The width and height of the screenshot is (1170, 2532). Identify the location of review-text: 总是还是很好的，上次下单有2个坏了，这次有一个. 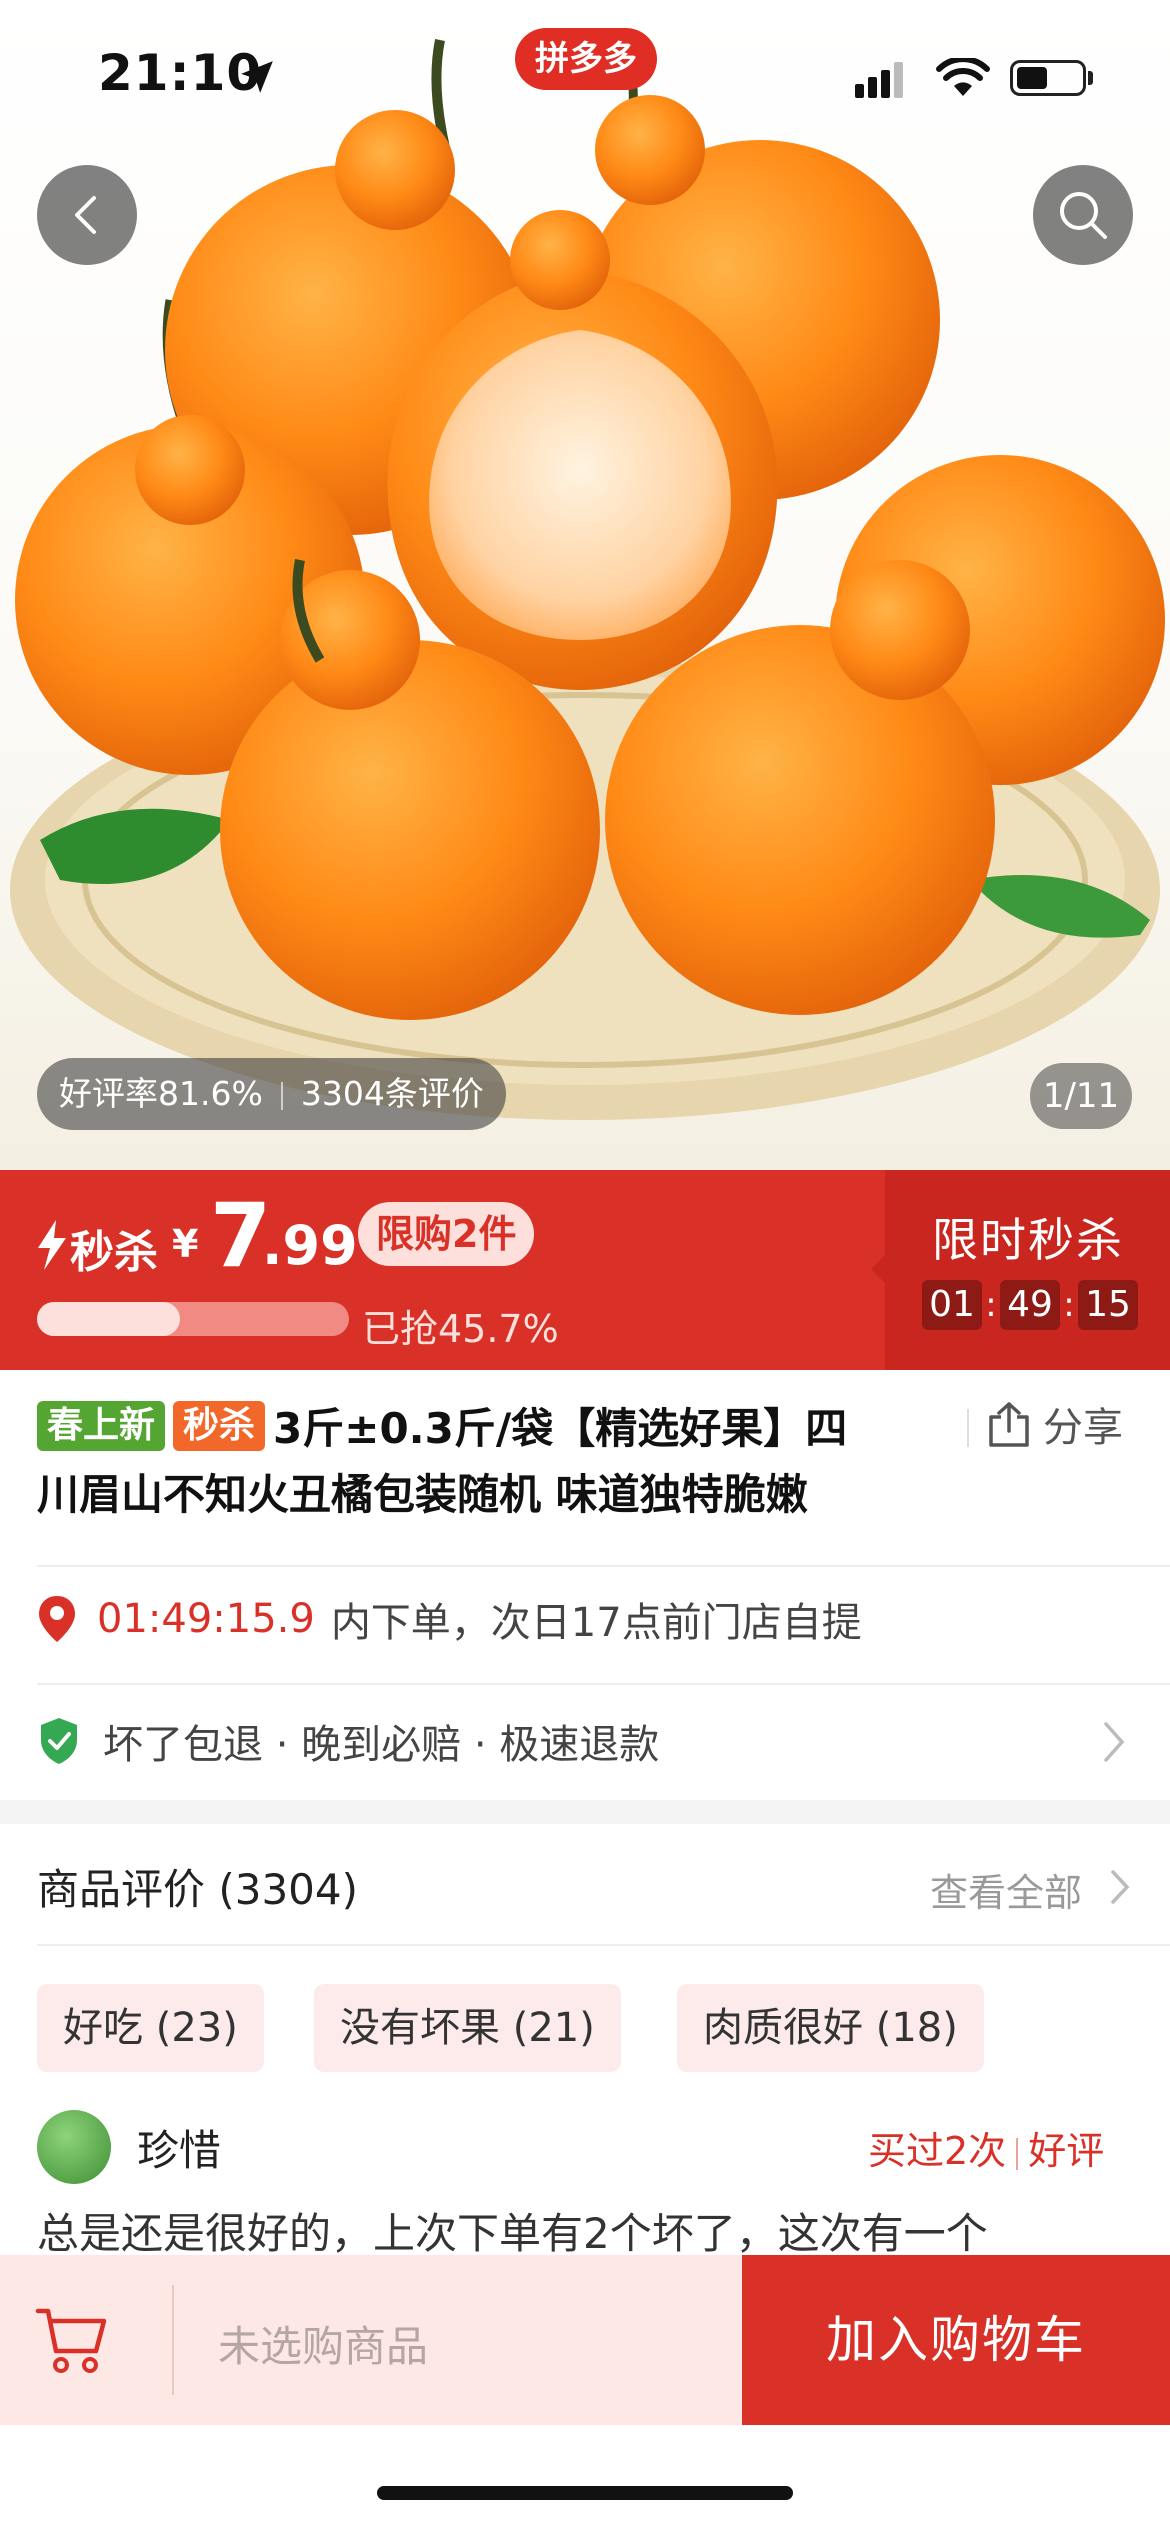
(587, 2227).